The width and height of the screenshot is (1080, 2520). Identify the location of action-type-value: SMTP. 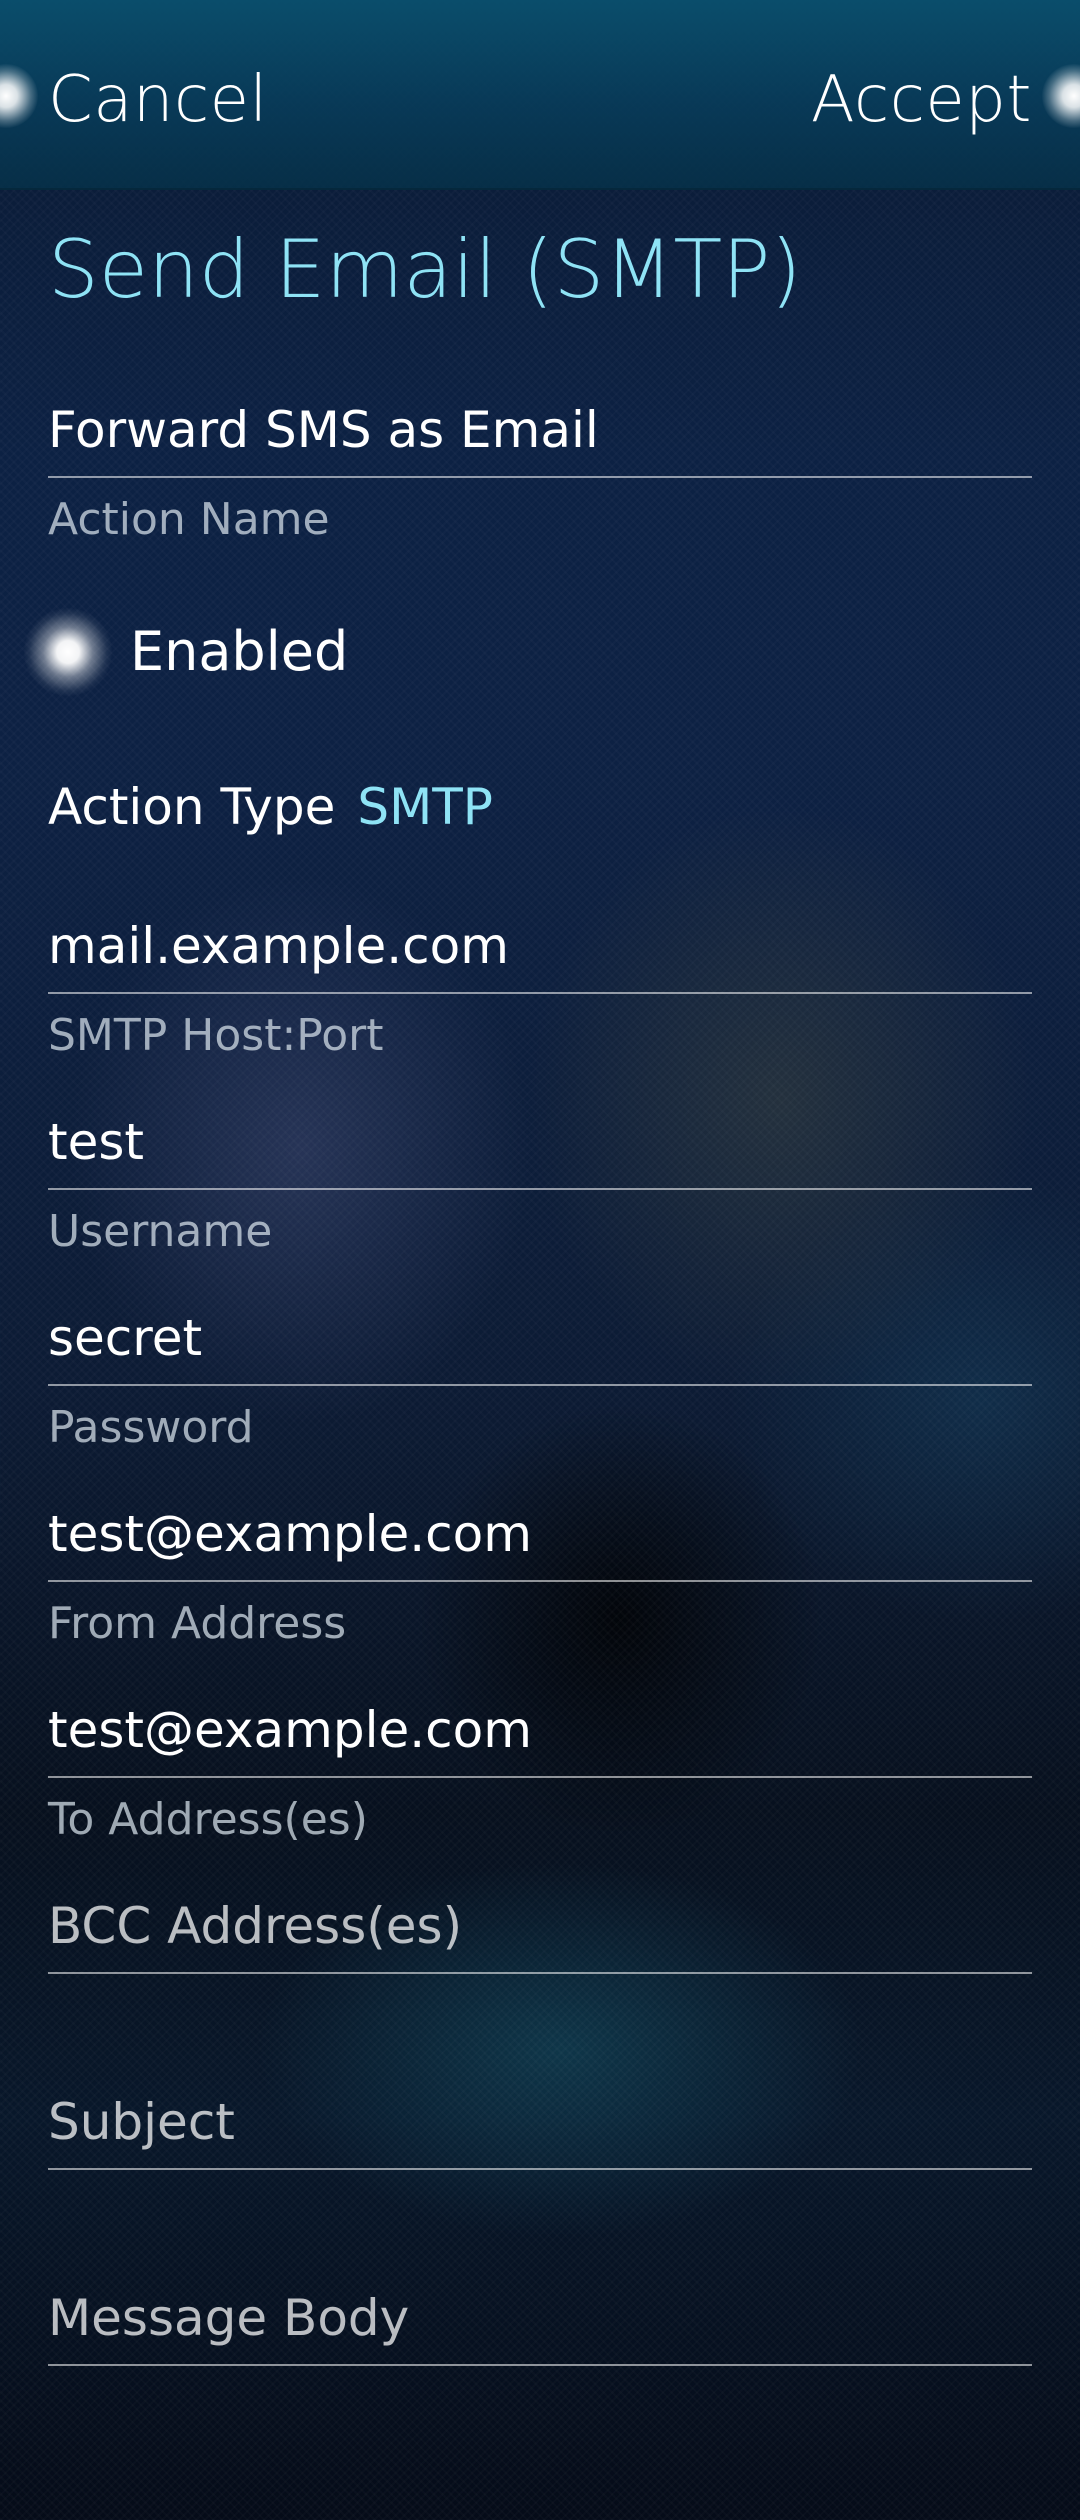
(425, 807).